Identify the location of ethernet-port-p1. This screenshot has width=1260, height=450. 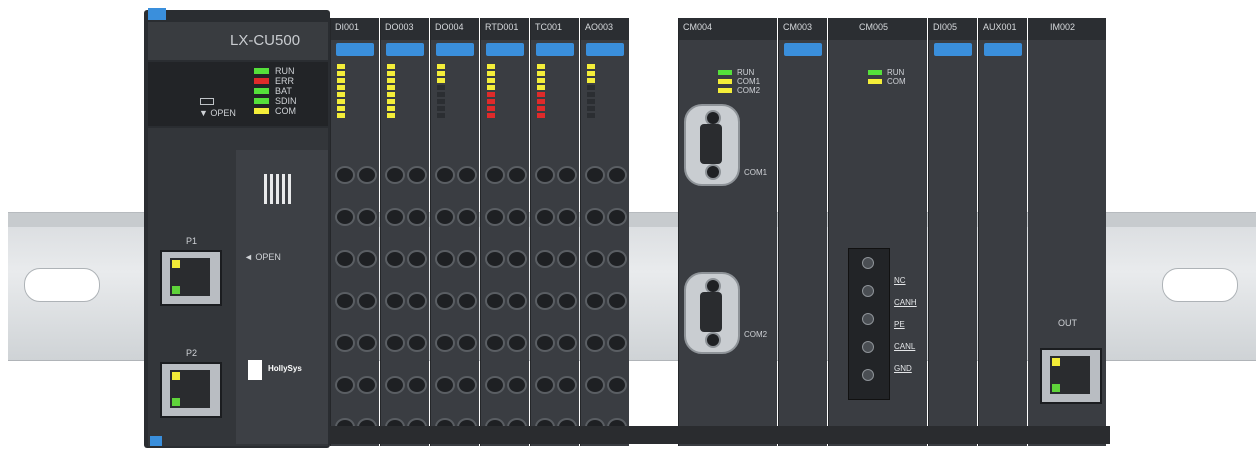
(191, 278).